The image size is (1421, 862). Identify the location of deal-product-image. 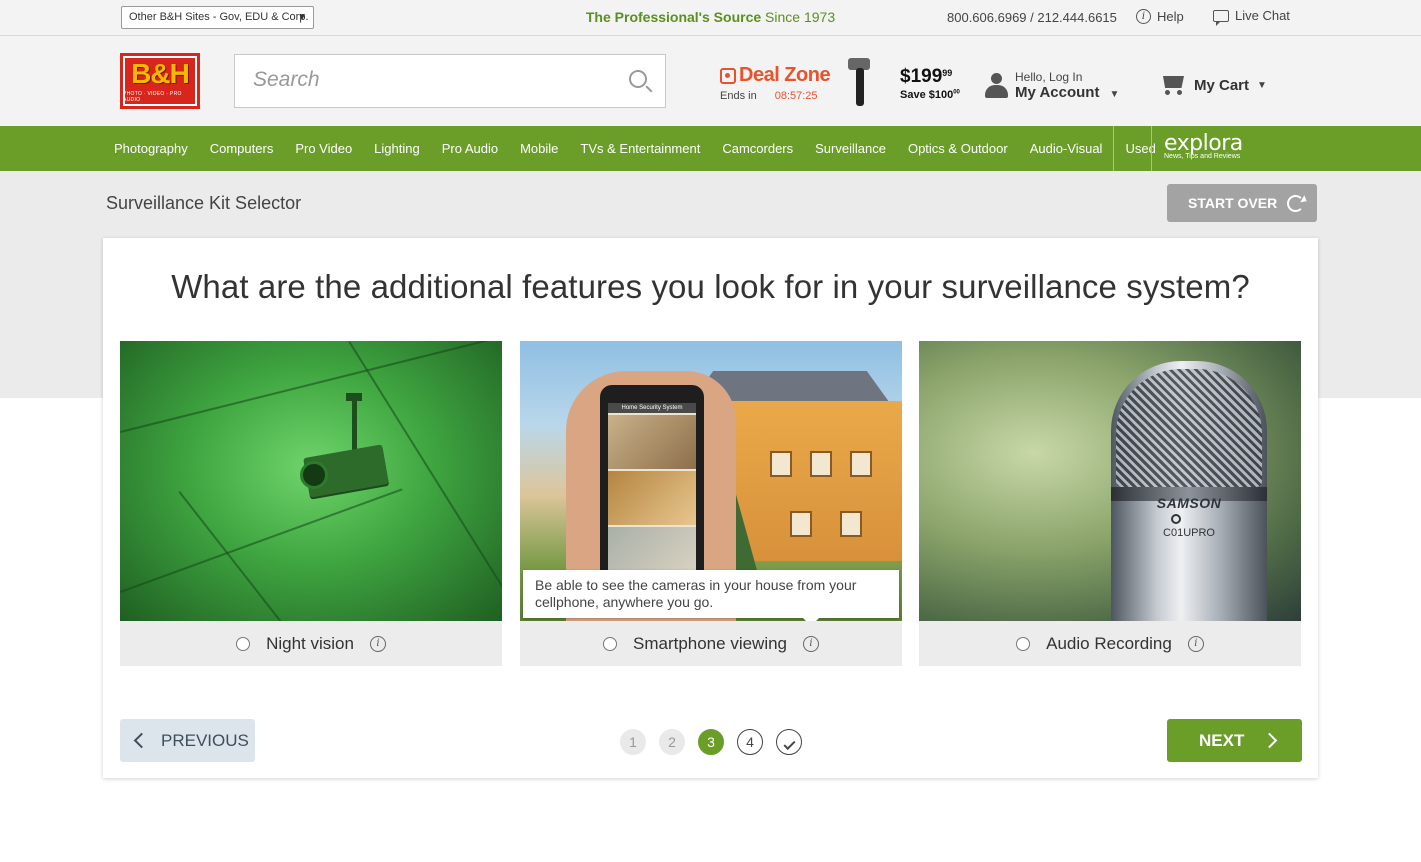
(860, 82).